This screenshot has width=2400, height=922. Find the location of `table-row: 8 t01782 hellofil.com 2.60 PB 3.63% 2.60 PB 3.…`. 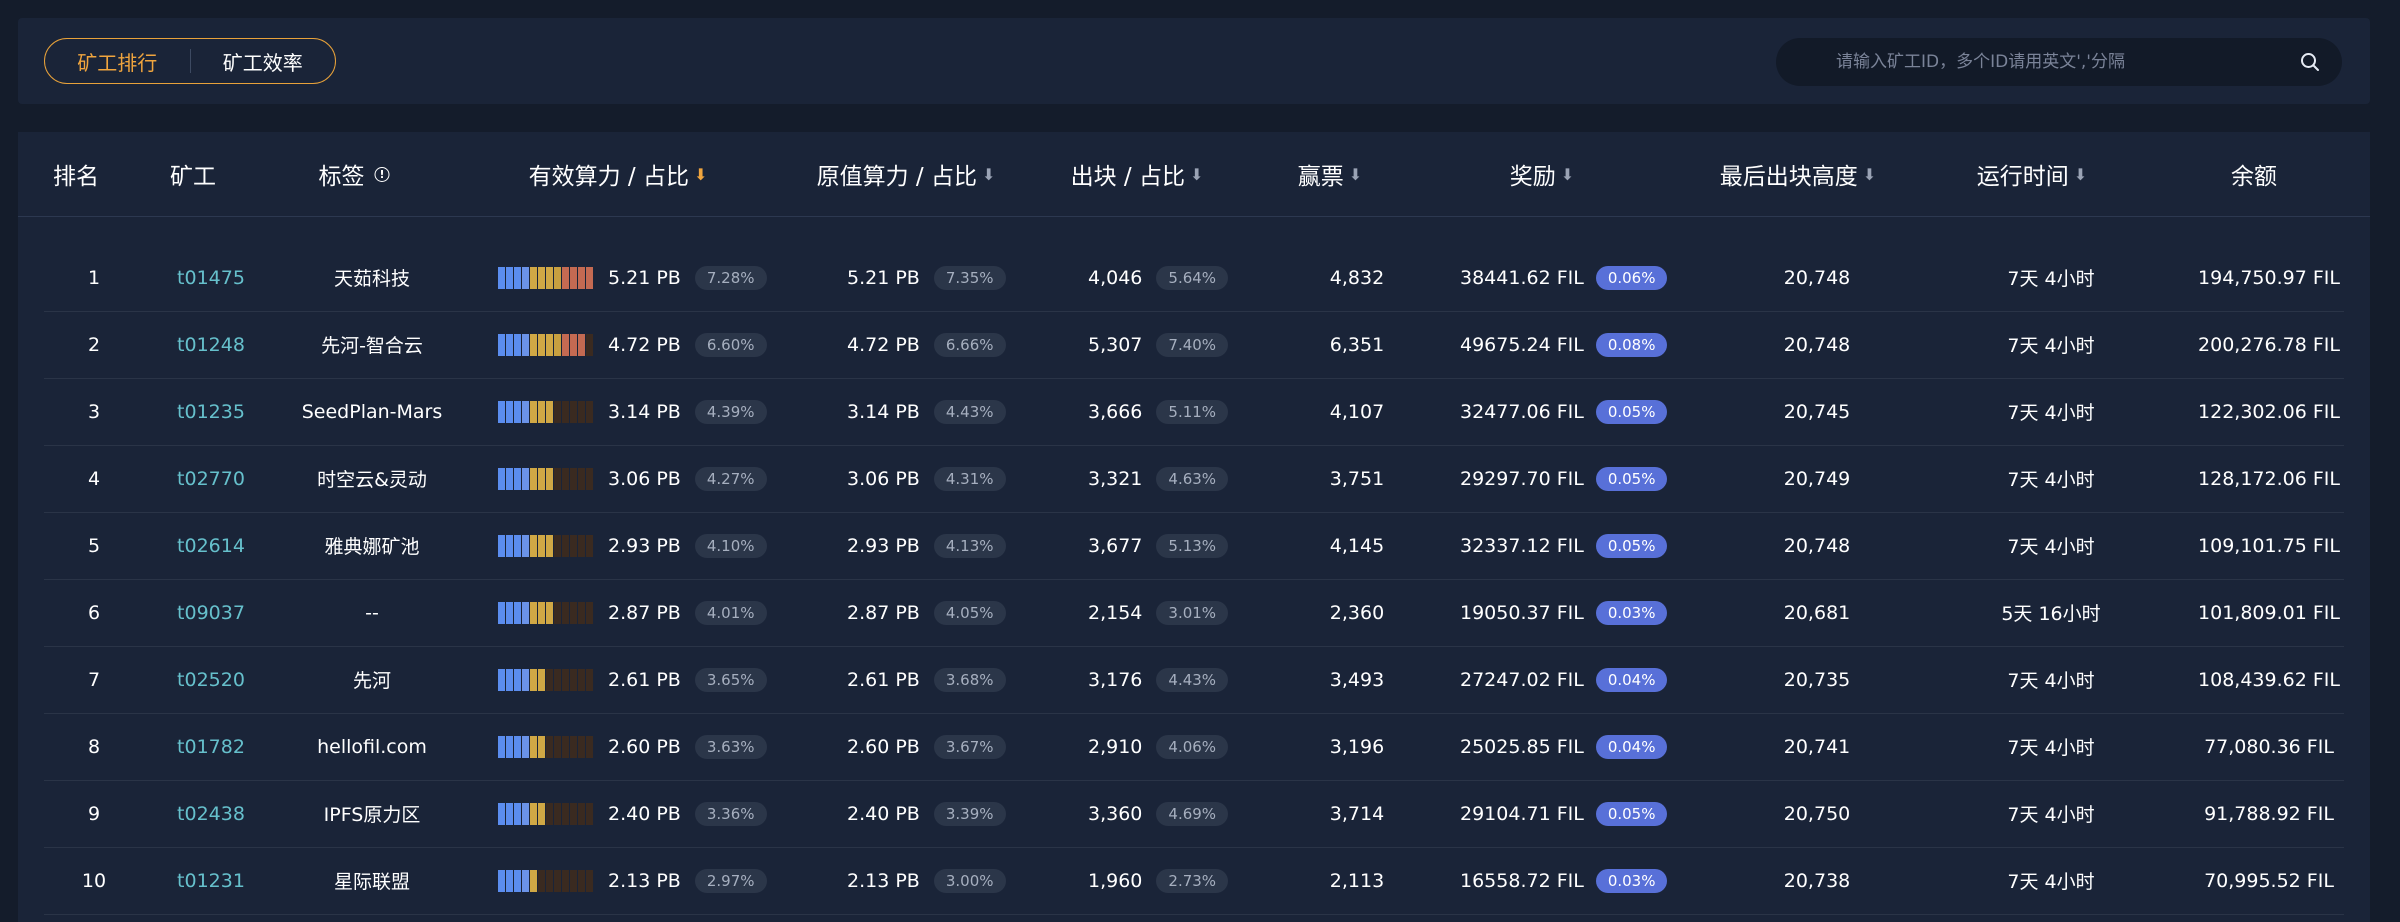

table-row: 8 t01782 hellofil.com 2.60 PB 3.63% 2.60 PB 3.… is located at coordinates (1194, 747).